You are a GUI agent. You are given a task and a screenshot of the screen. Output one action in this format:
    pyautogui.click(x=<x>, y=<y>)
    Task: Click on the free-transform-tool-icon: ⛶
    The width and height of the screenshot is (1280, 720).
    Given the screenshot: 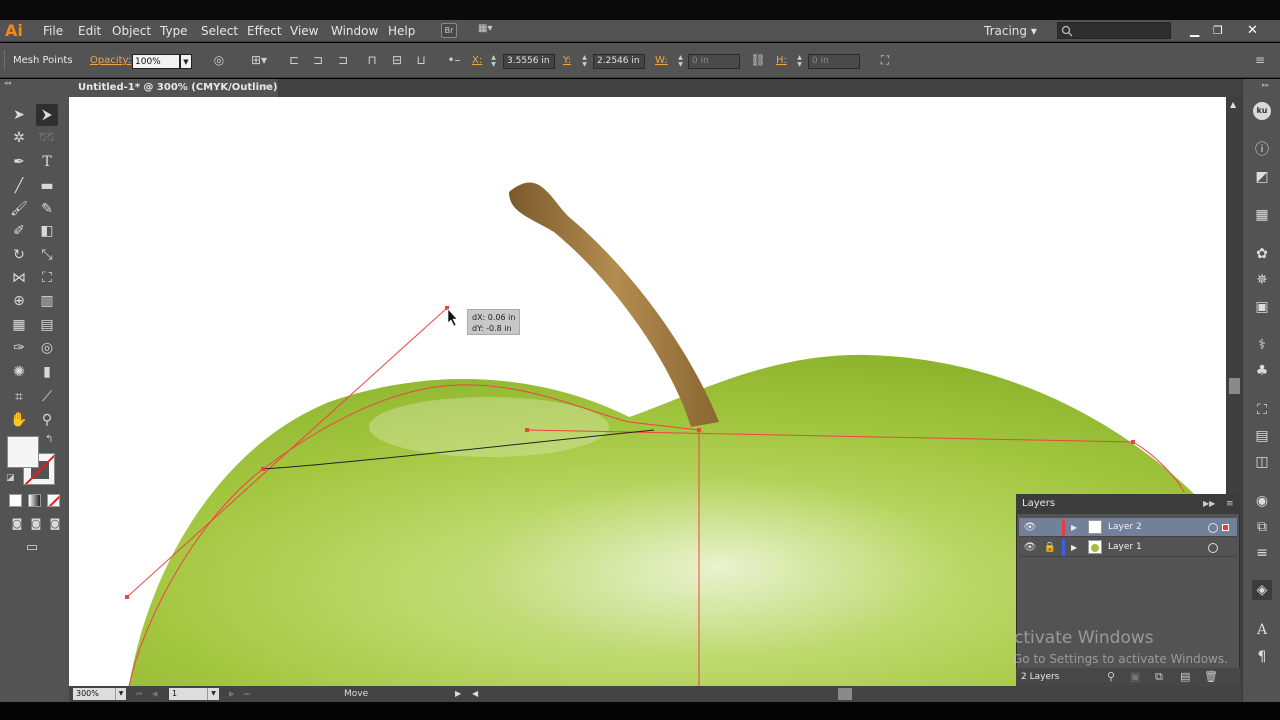 What is the action you would take?
    pyautogui.click(x=47, y=278)
    